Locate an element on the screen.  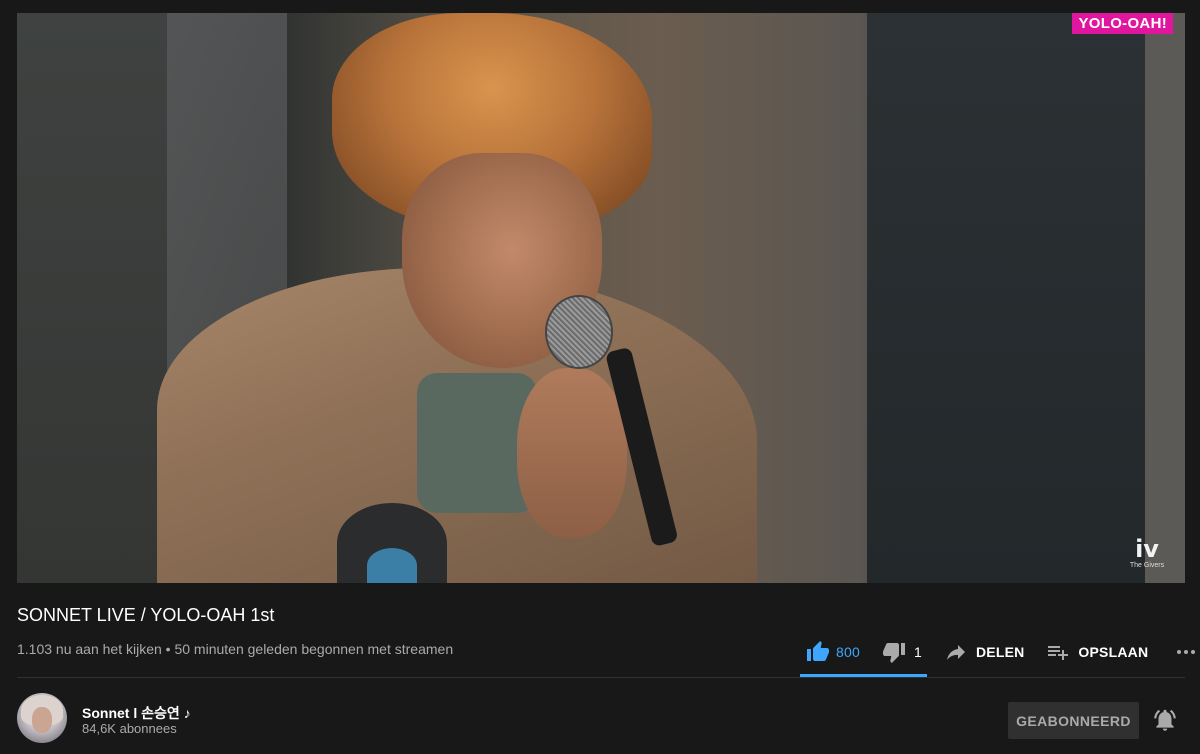
more-actions-button is located at coordinates (1186, 652).